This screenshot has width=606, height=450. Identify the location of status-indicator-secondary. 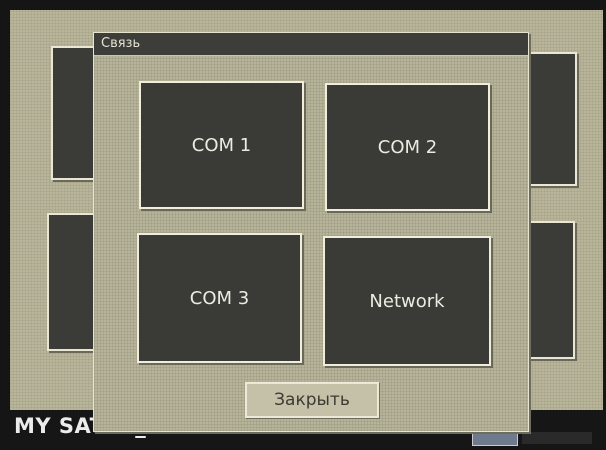
(557, 438).